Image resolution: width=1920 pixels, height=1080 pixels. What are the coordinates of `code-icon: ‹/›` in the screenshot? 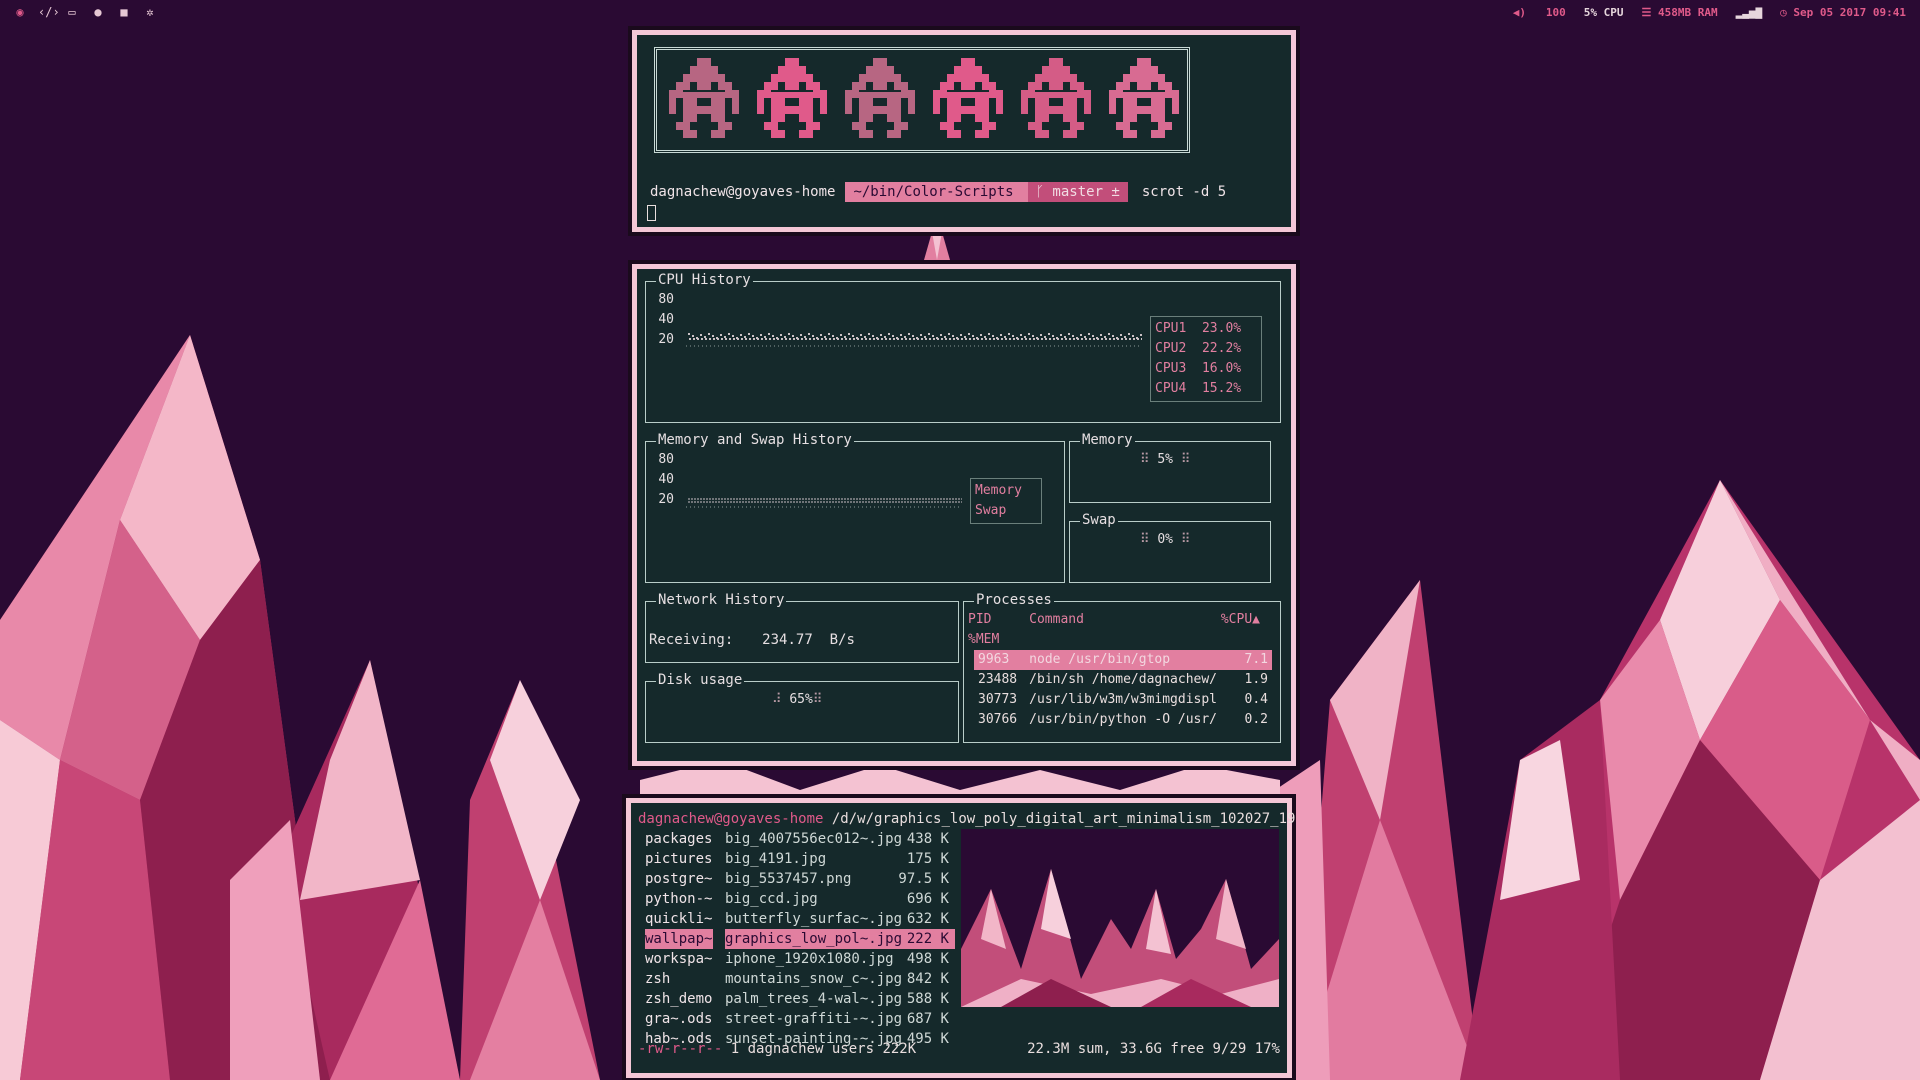 It's located at (49, 12).